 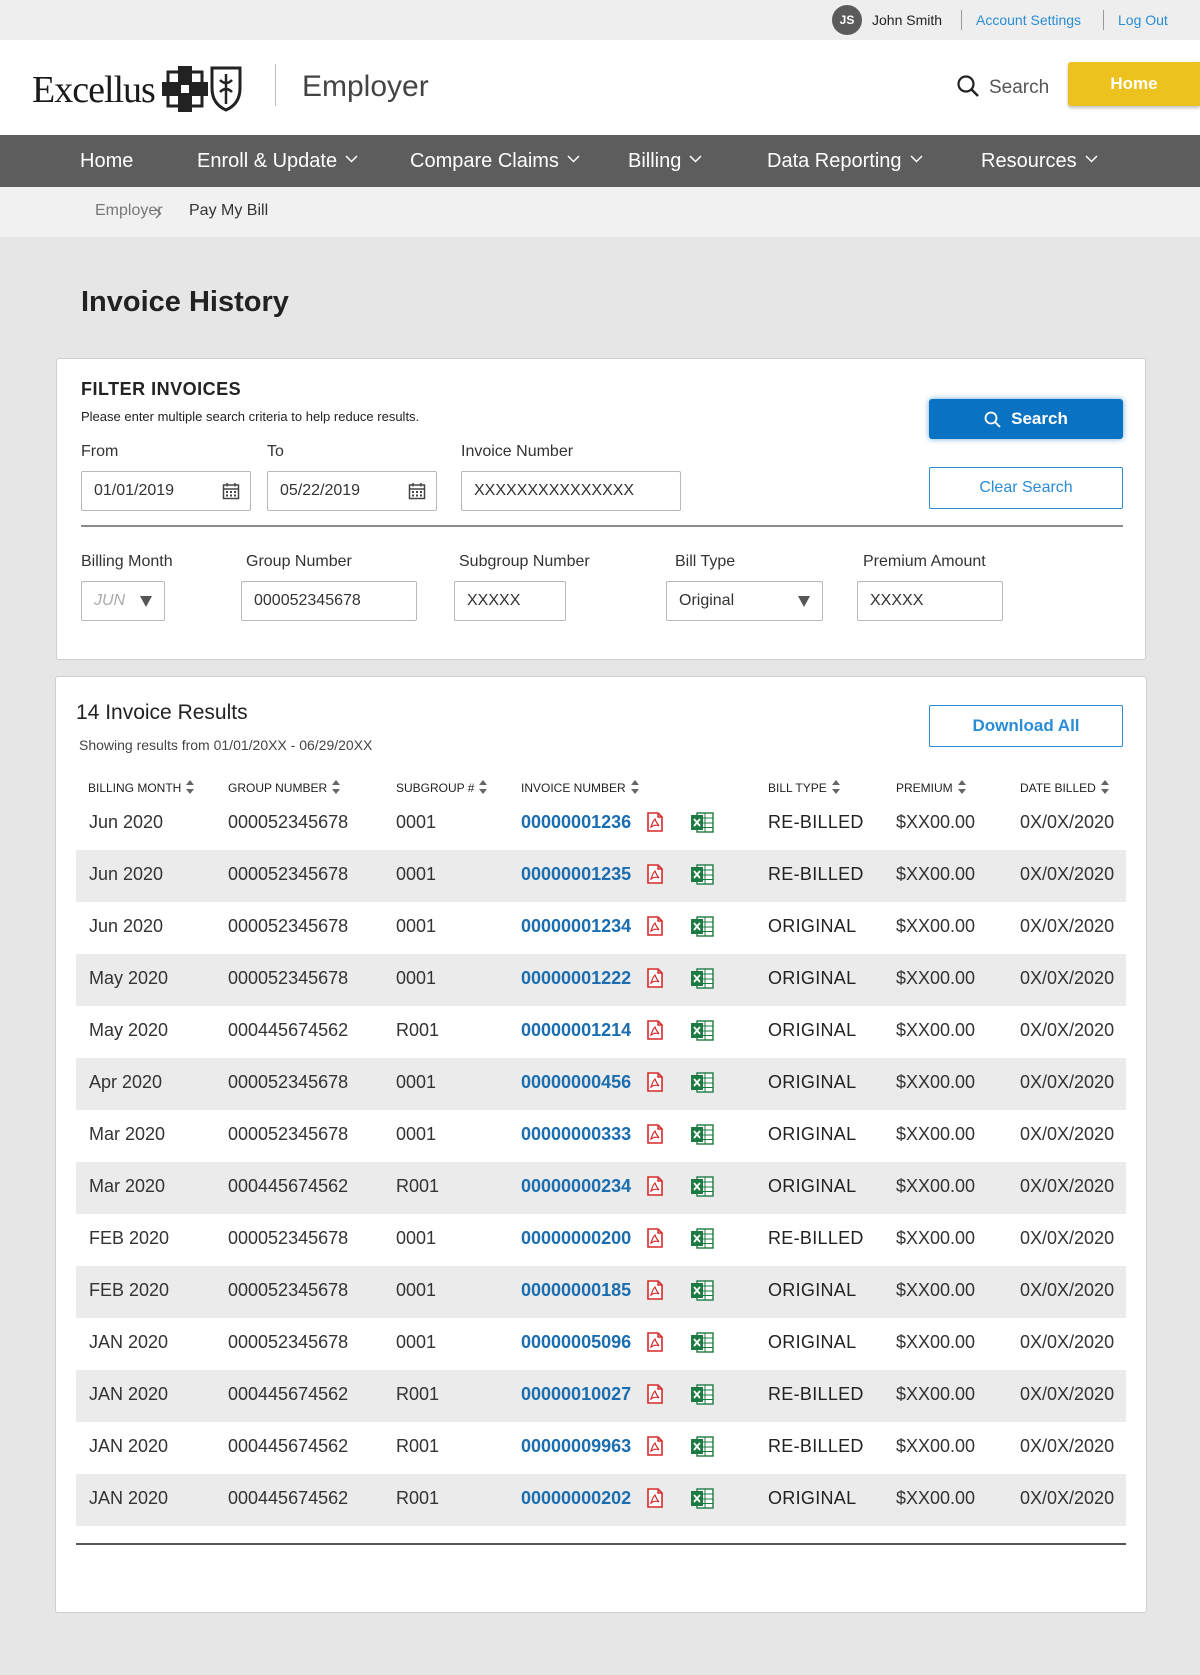 I want to click on clear-search-button: Clear Search, so click(x=1026, y=488).